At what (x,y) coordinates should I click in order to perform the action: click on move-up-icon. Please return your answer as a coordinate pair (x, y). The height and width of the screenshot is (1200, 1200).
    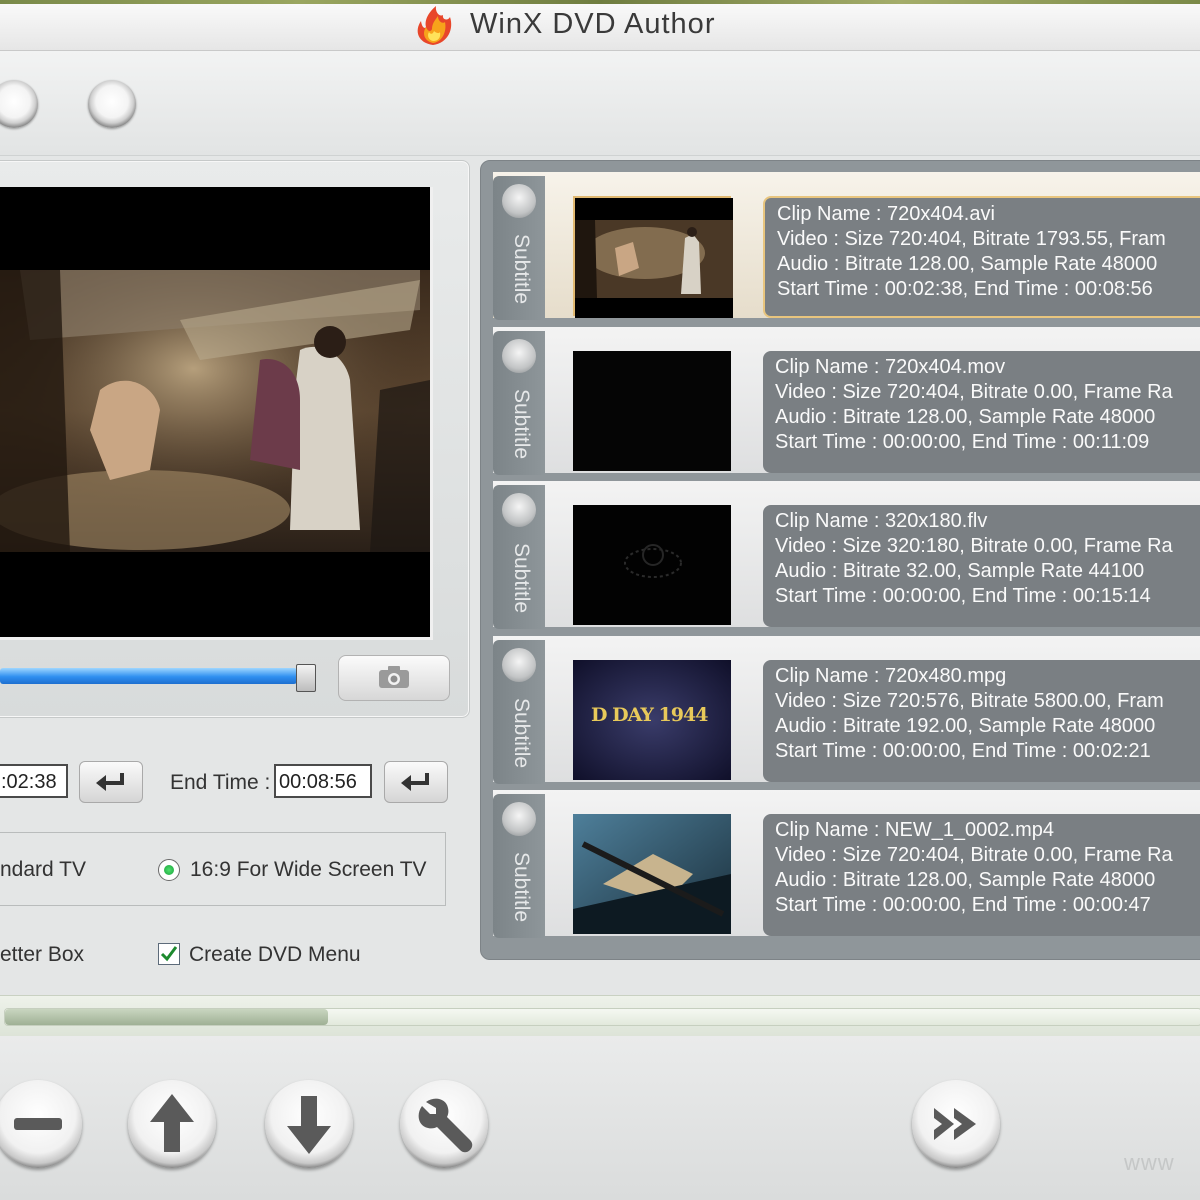
    Looking at the image, I should click on (172, 1123).